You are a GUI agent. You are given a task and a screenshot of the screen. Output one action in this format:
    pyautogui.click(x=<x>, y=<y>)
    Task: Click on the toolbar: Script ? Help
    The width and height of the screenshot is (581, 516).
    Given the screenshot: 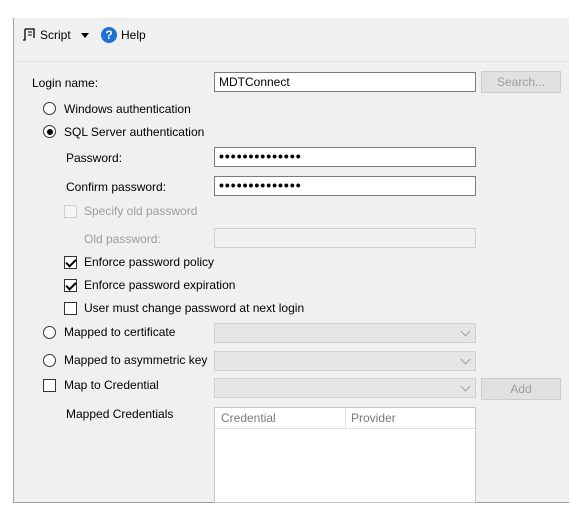 What is the action you would take?
    pyautogui.click(x=291, y=36)
    